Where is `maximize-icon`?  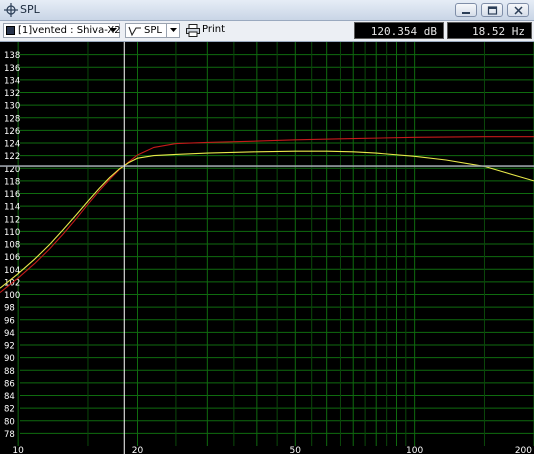
maximize-icon is located at coordinates (492, 10).